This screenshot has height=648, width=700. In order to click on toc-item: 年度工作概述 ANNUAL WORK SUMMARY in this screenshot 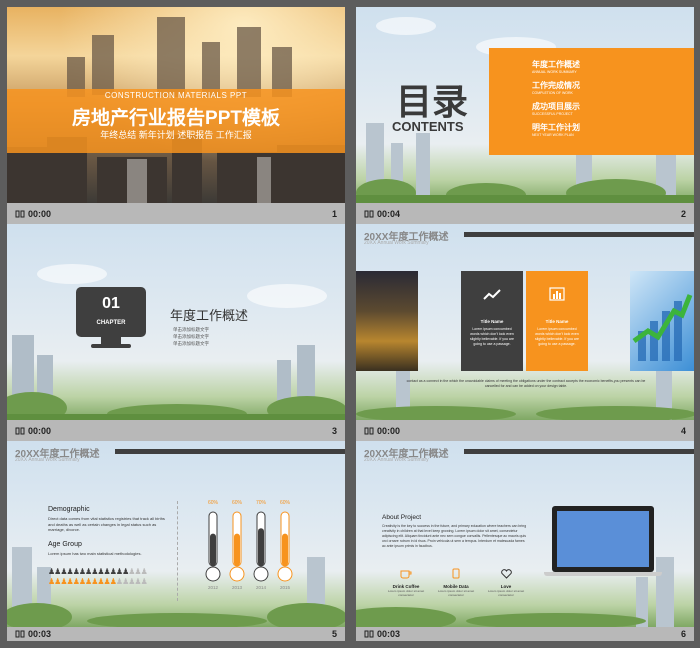, I will do `click(607, 66)`.